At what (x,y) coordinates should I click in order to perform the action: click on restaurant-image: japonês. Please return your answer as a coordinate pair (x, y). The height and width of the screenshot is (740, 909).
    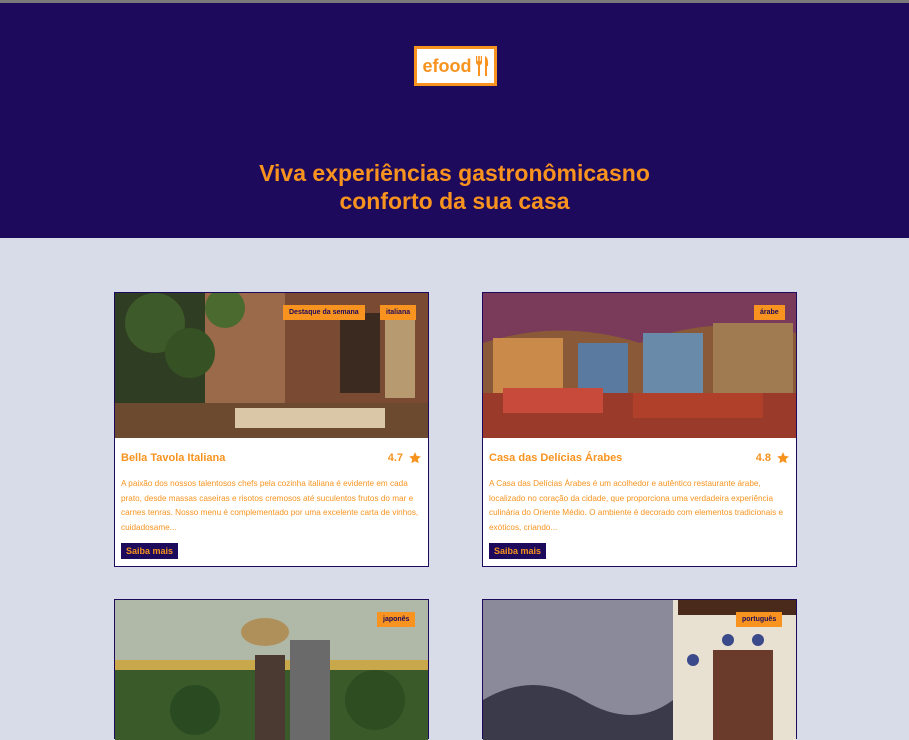
    Looking at the image, I should click on (271, 670).